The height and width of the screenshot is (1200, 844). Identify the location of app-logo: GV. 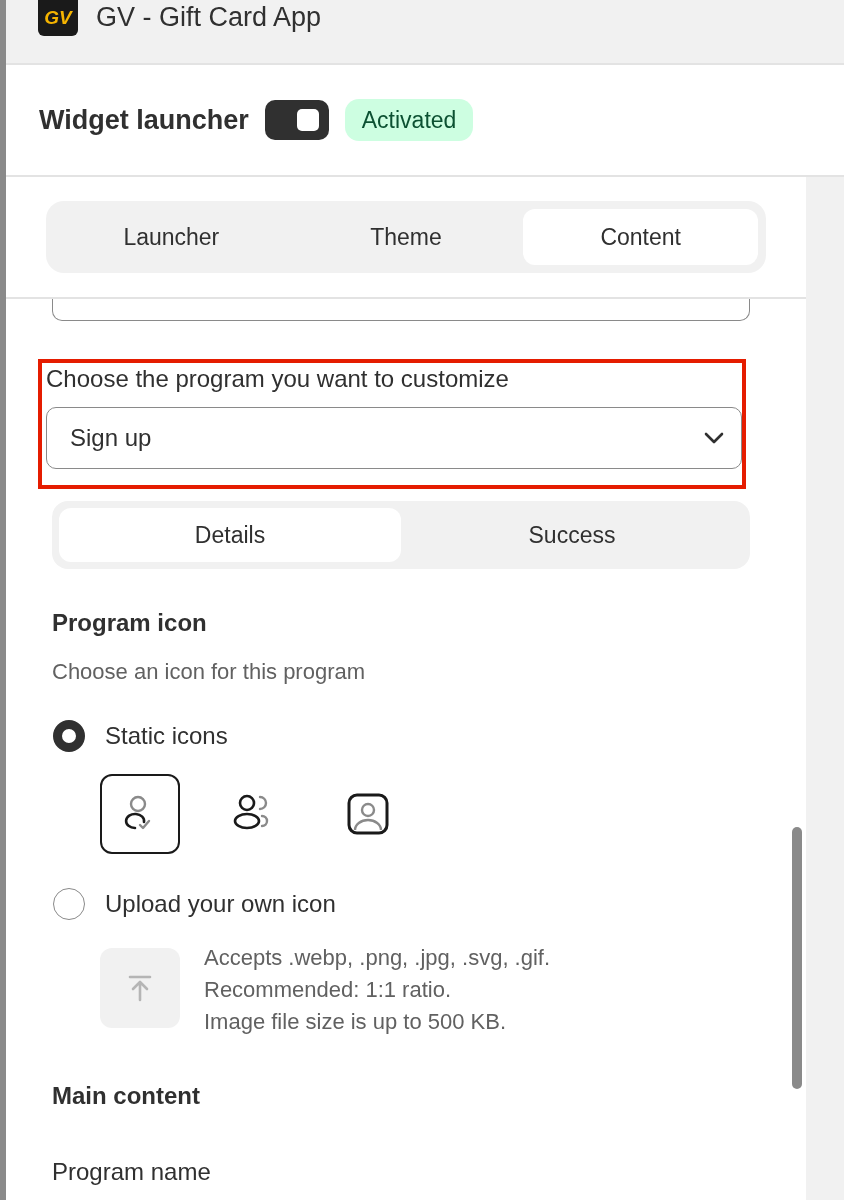
(58, 18).